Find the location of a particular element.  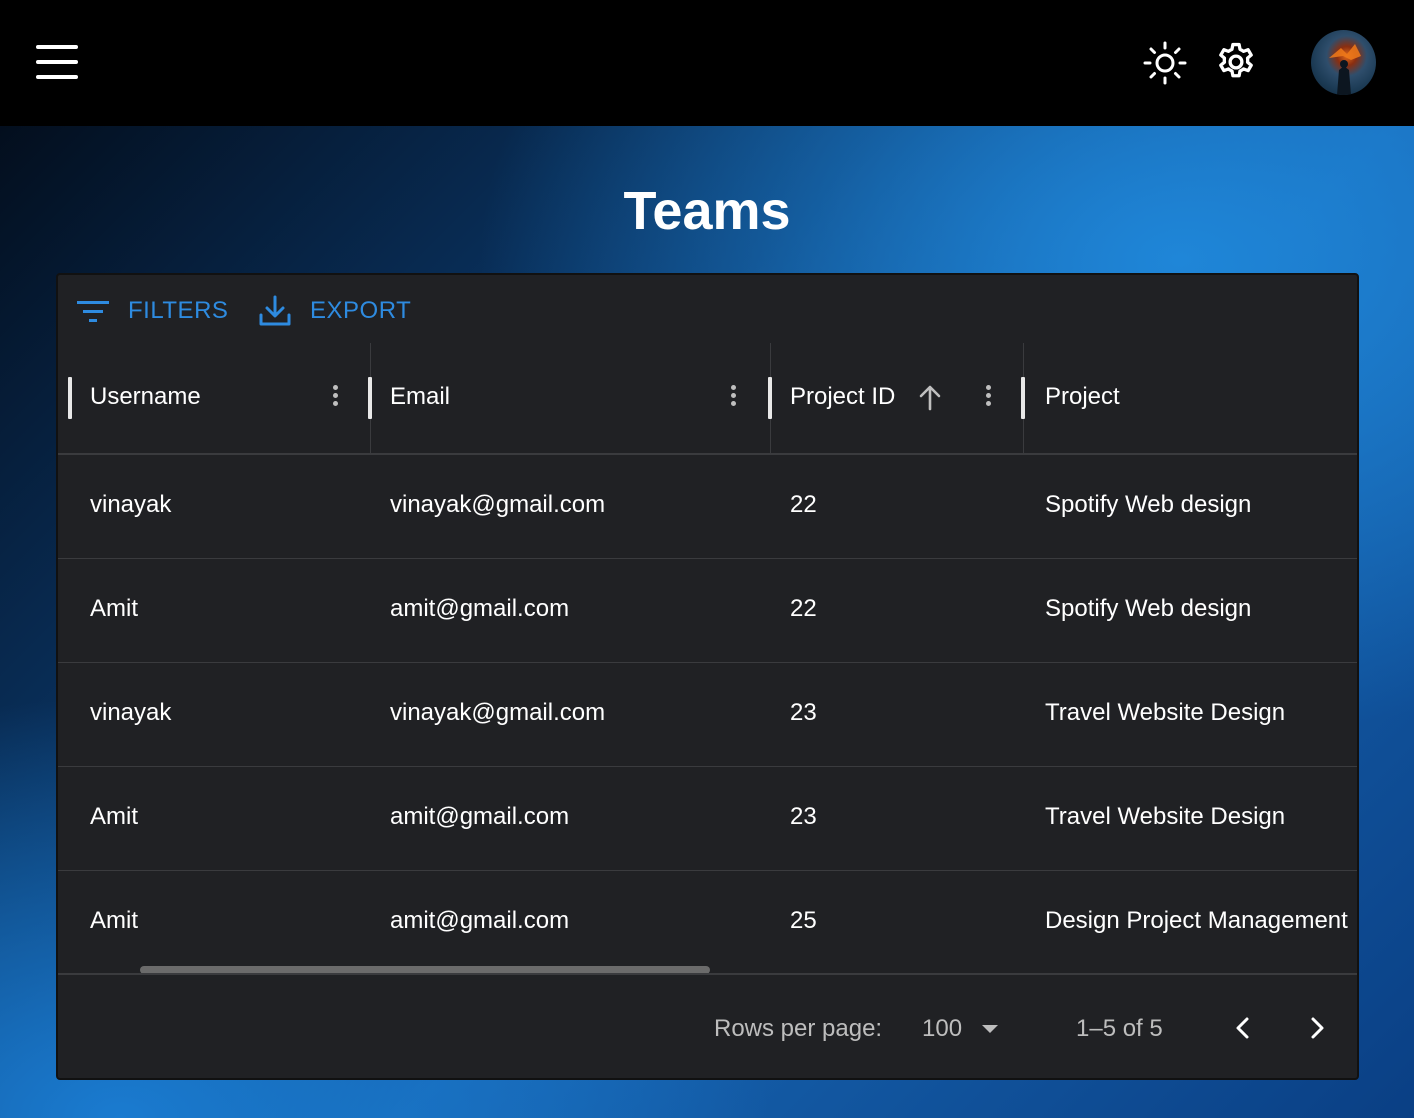

caret-down-icon is located at coordinates (990, 1029).